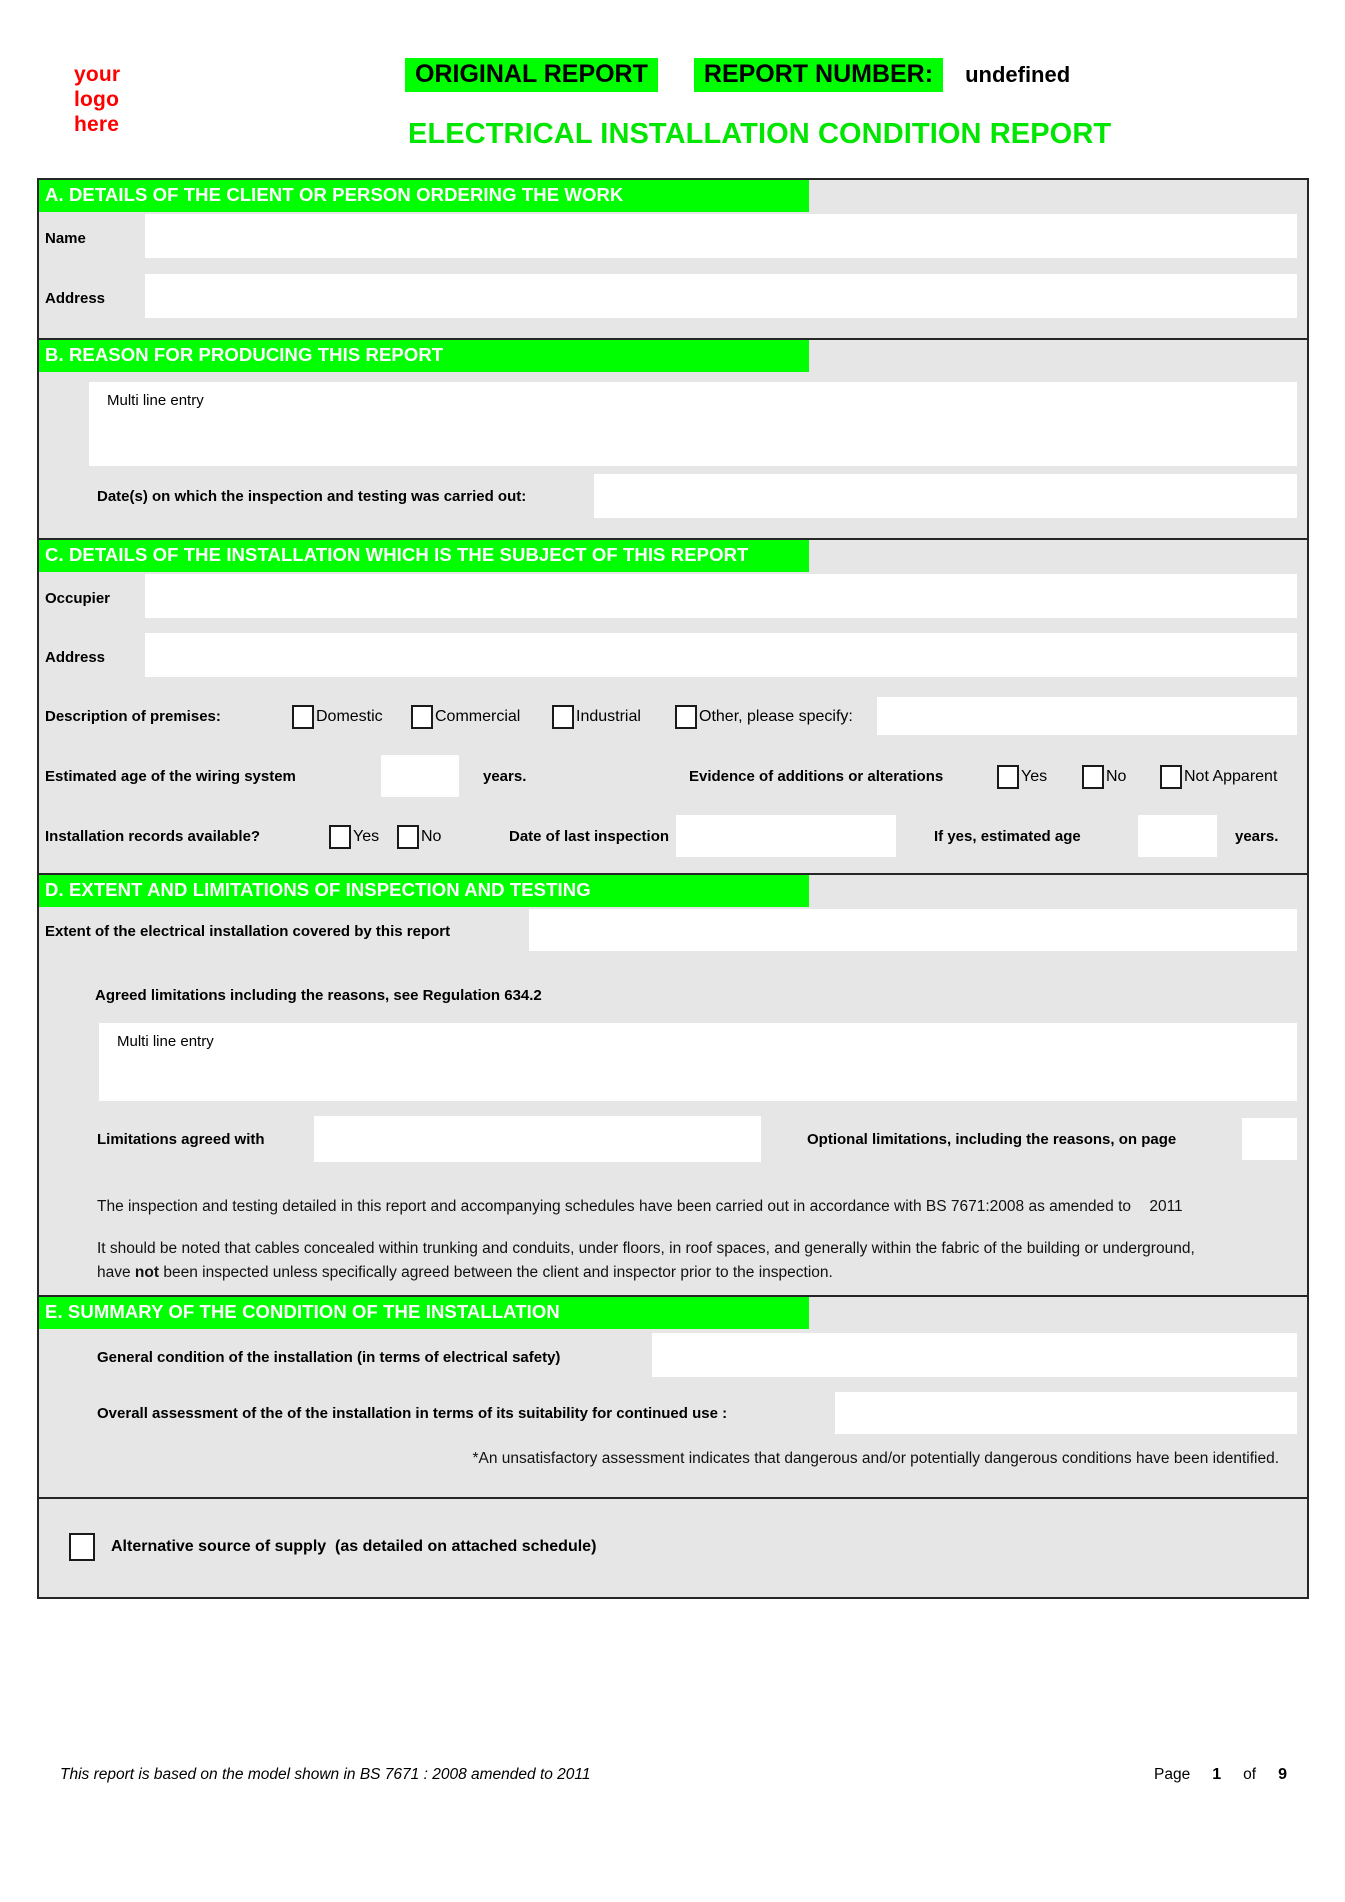 This screenshot has height=1902, width=1345. What do you see at coordinates (686, 717) in the screenshot?
I see `checkbox-other-icon` at bounding box center [686, 717].